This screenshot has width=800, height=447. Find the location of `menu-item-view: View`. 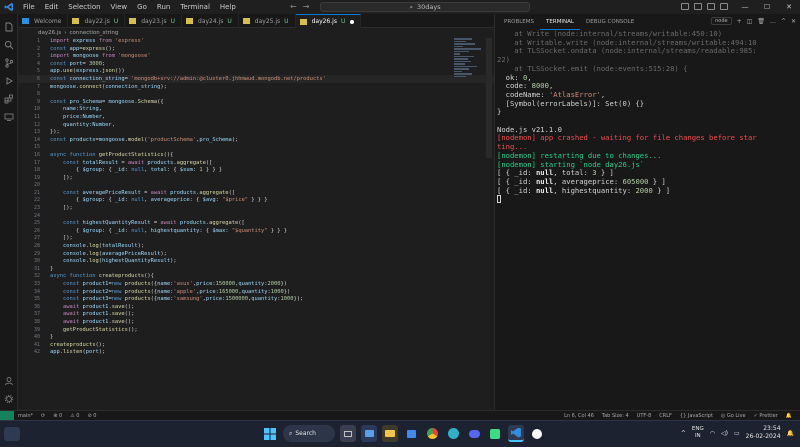

menu-item-view: View is located at coordinates (119, 7).